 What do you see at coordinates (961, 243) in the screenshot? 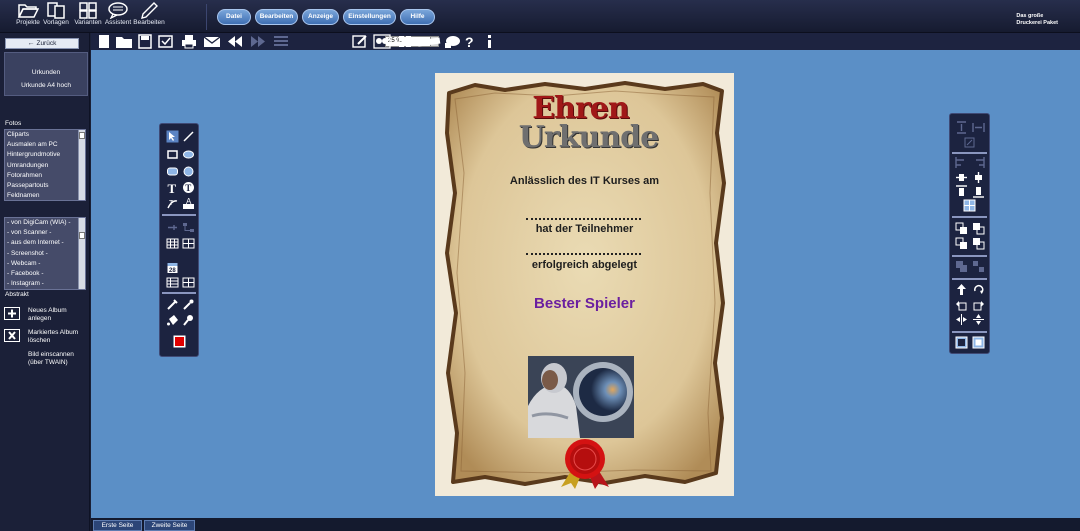
I see `bring-to-front-icon` at bounding box center [961, 243].